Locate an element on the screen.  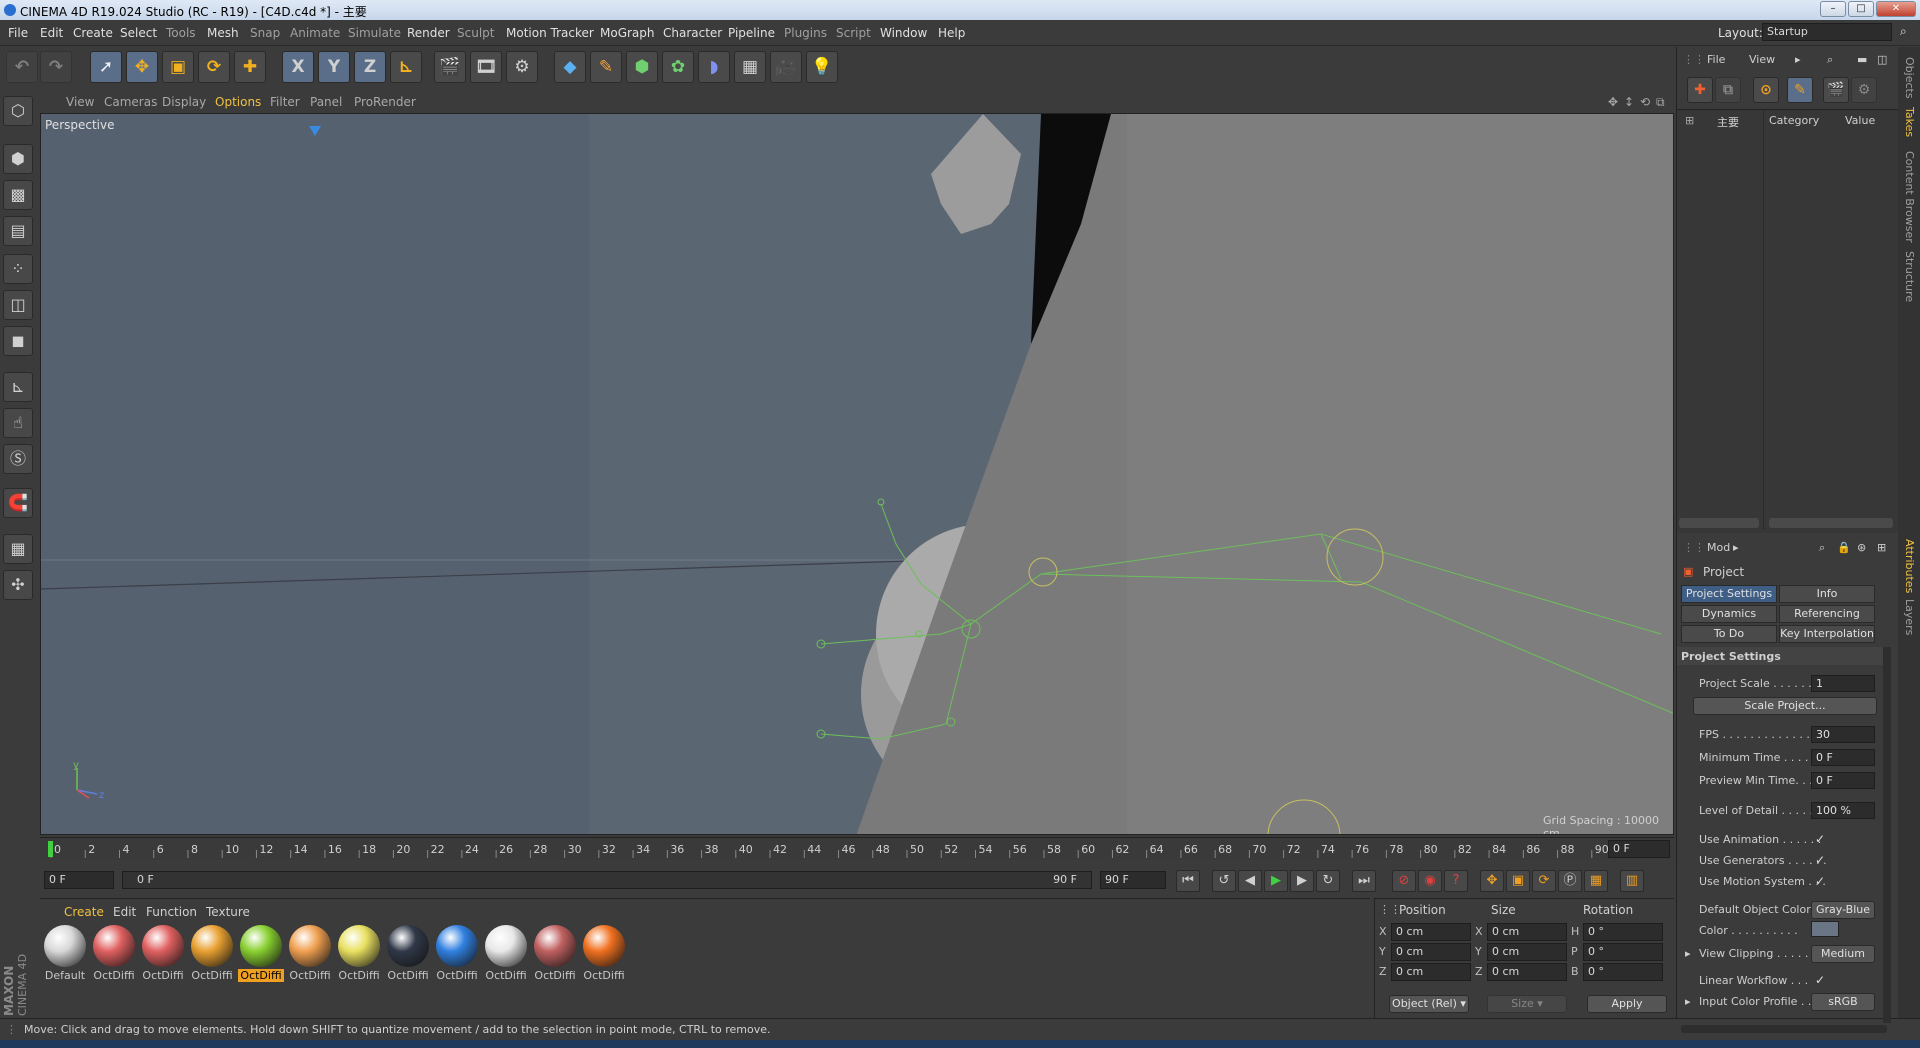
model-mode-icon: ⬢ is located at coordinates (18, 159).